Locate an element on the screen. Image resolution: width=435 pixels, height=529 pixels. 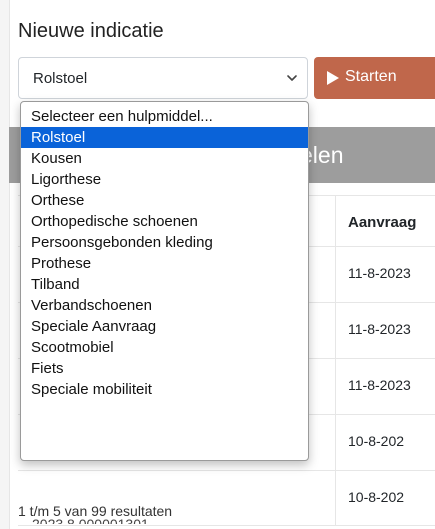
dropdown-option: Prothese is located at coordinates (164, 263).